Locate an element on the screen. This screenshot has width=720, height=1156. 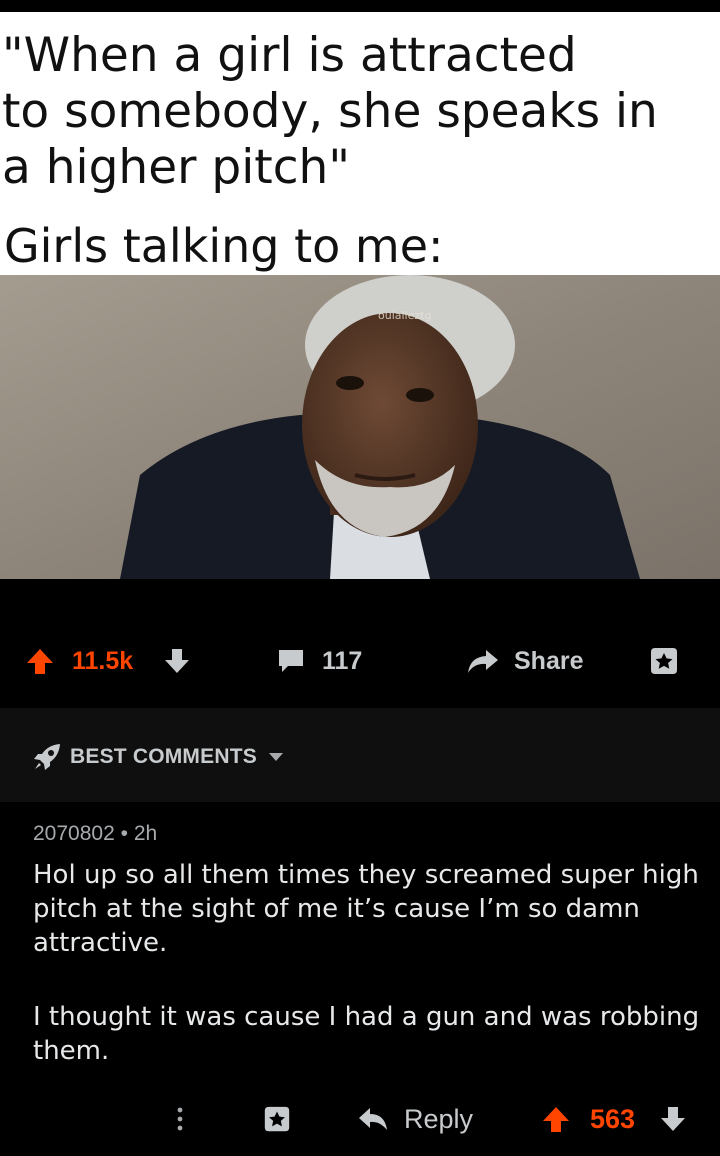
share-label: Share is located at coordinates (549, 660).